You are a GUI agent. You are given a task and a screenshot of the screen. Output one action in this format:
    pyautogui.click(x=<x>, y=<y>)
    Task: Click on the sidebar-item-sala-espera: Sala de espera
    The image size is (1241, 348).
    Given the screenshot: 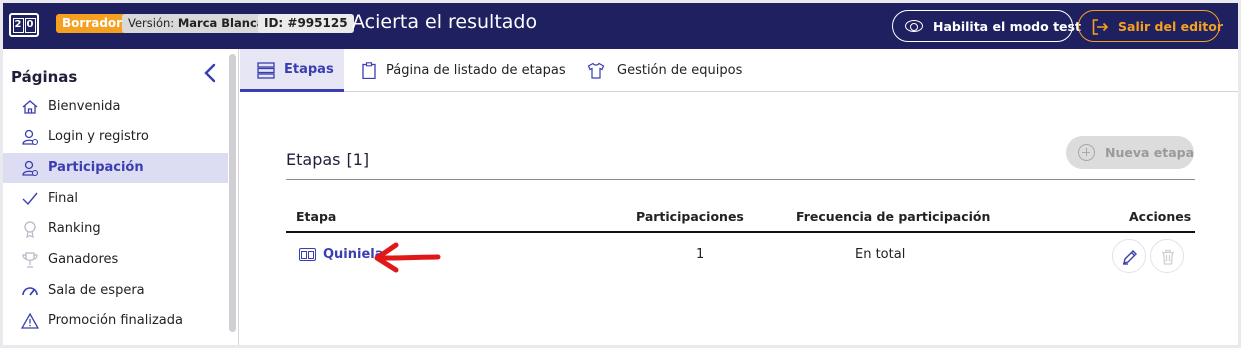 What is the action you would take?
    pyautogui.click(x=115, y=291)
    